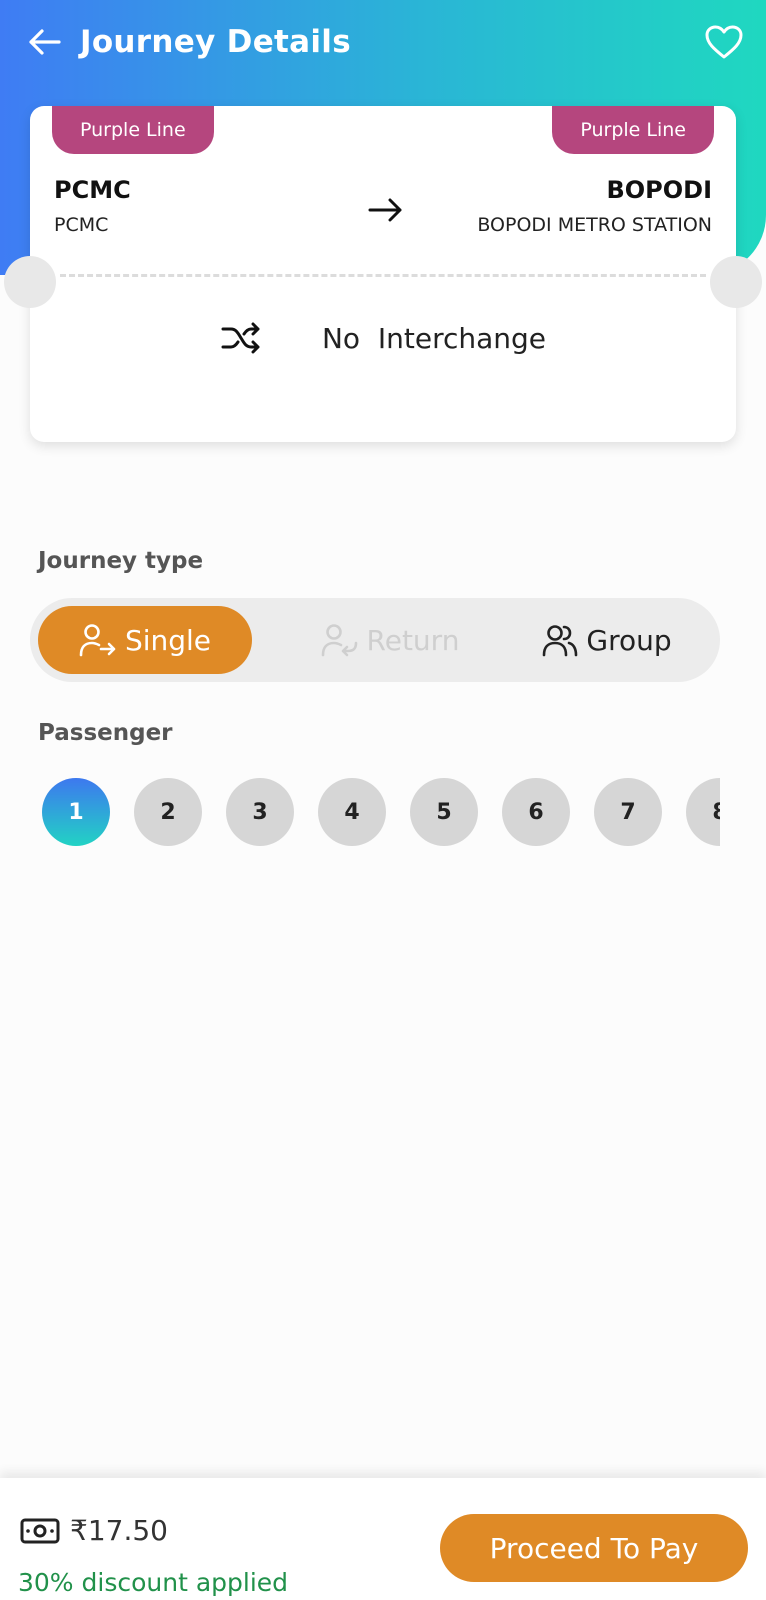 The width and height of the screenshot is (766, 1600). What do you see at coordinates (133, 130) in the screenshot?
I see `from-line-badge: Purple Line` at bounding box center [133, 130].